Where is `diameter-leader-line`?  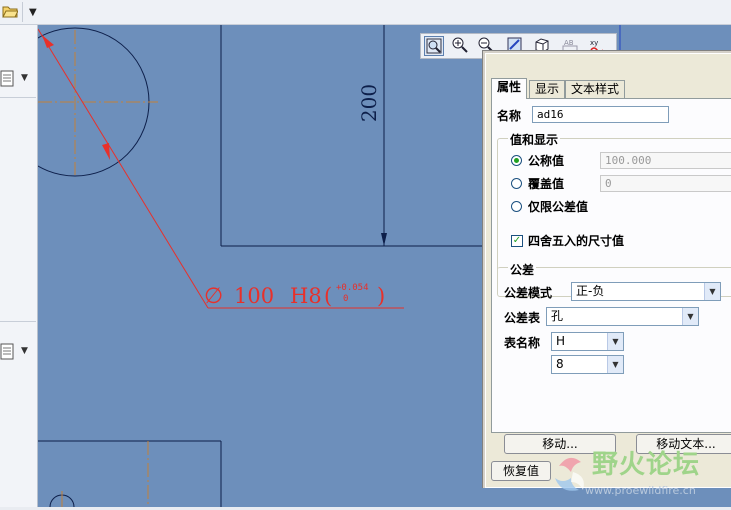
diameter-leader-line is located at coordinates (123, 168).